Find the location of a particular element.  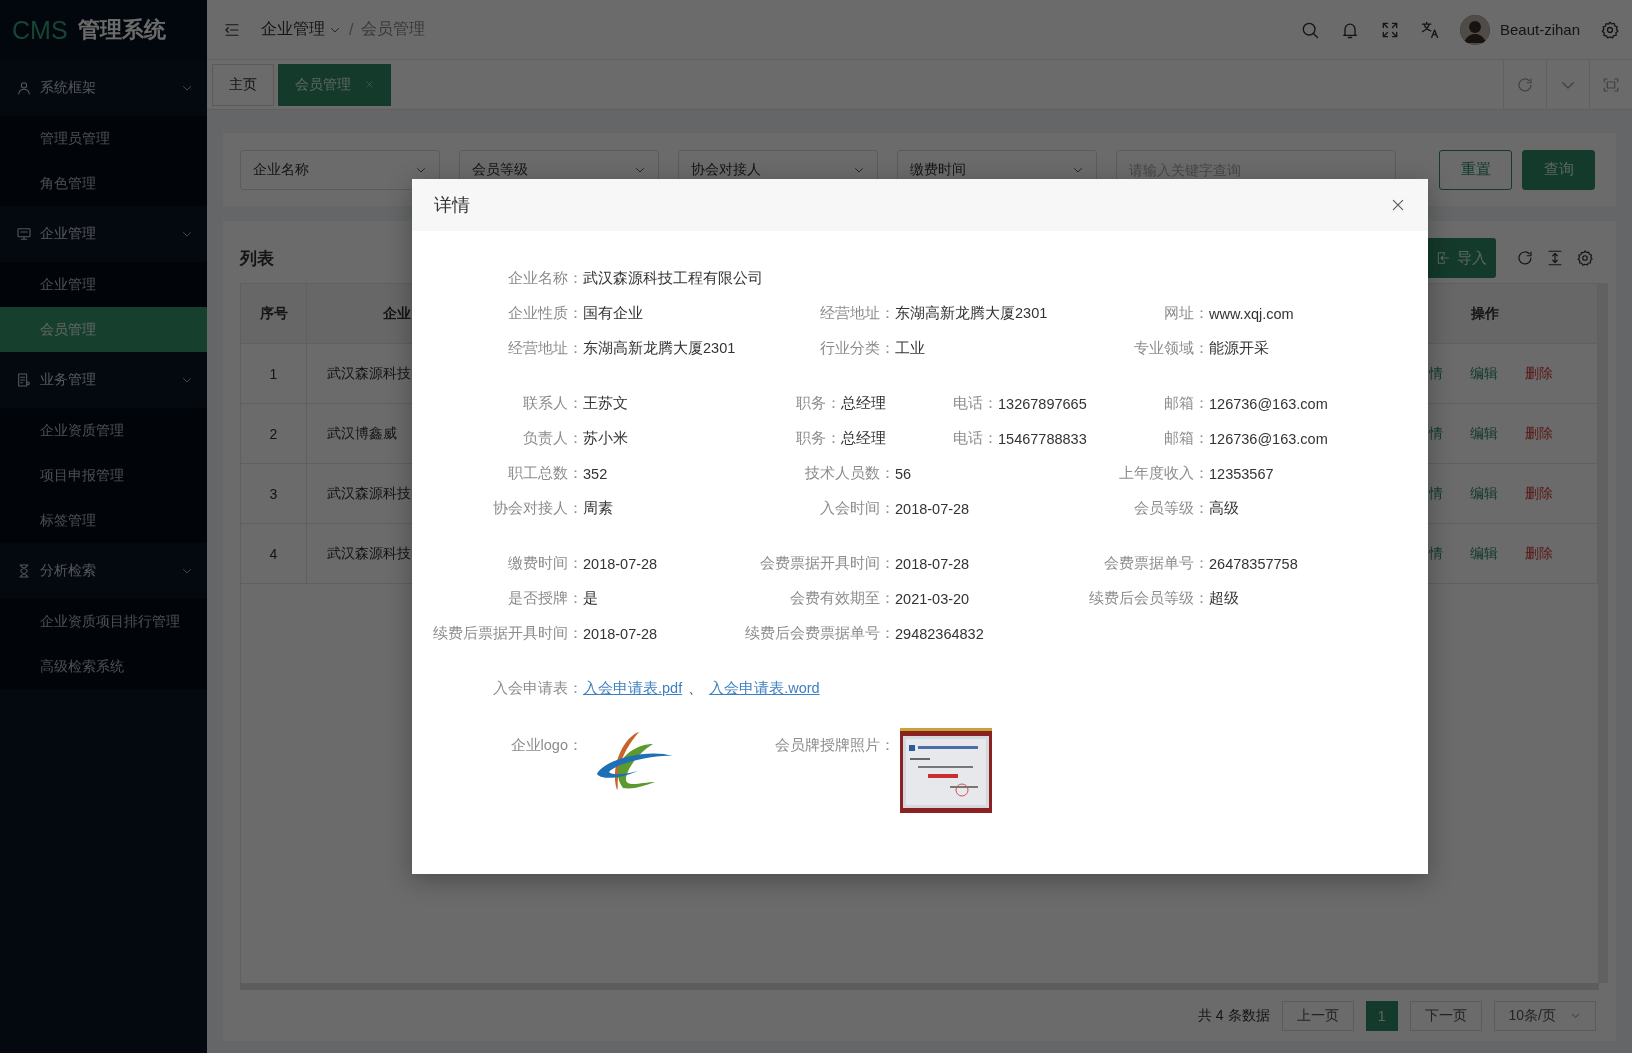

field-label: 网址： is located at coordinates (1186, 313).